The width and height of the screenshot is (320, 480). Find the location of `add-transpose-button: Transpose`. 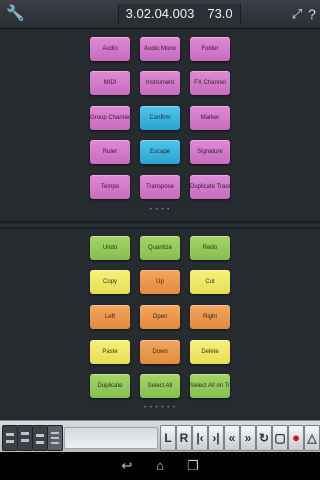

add-transpose-button: Transpose is located at coordinates (160, 187).